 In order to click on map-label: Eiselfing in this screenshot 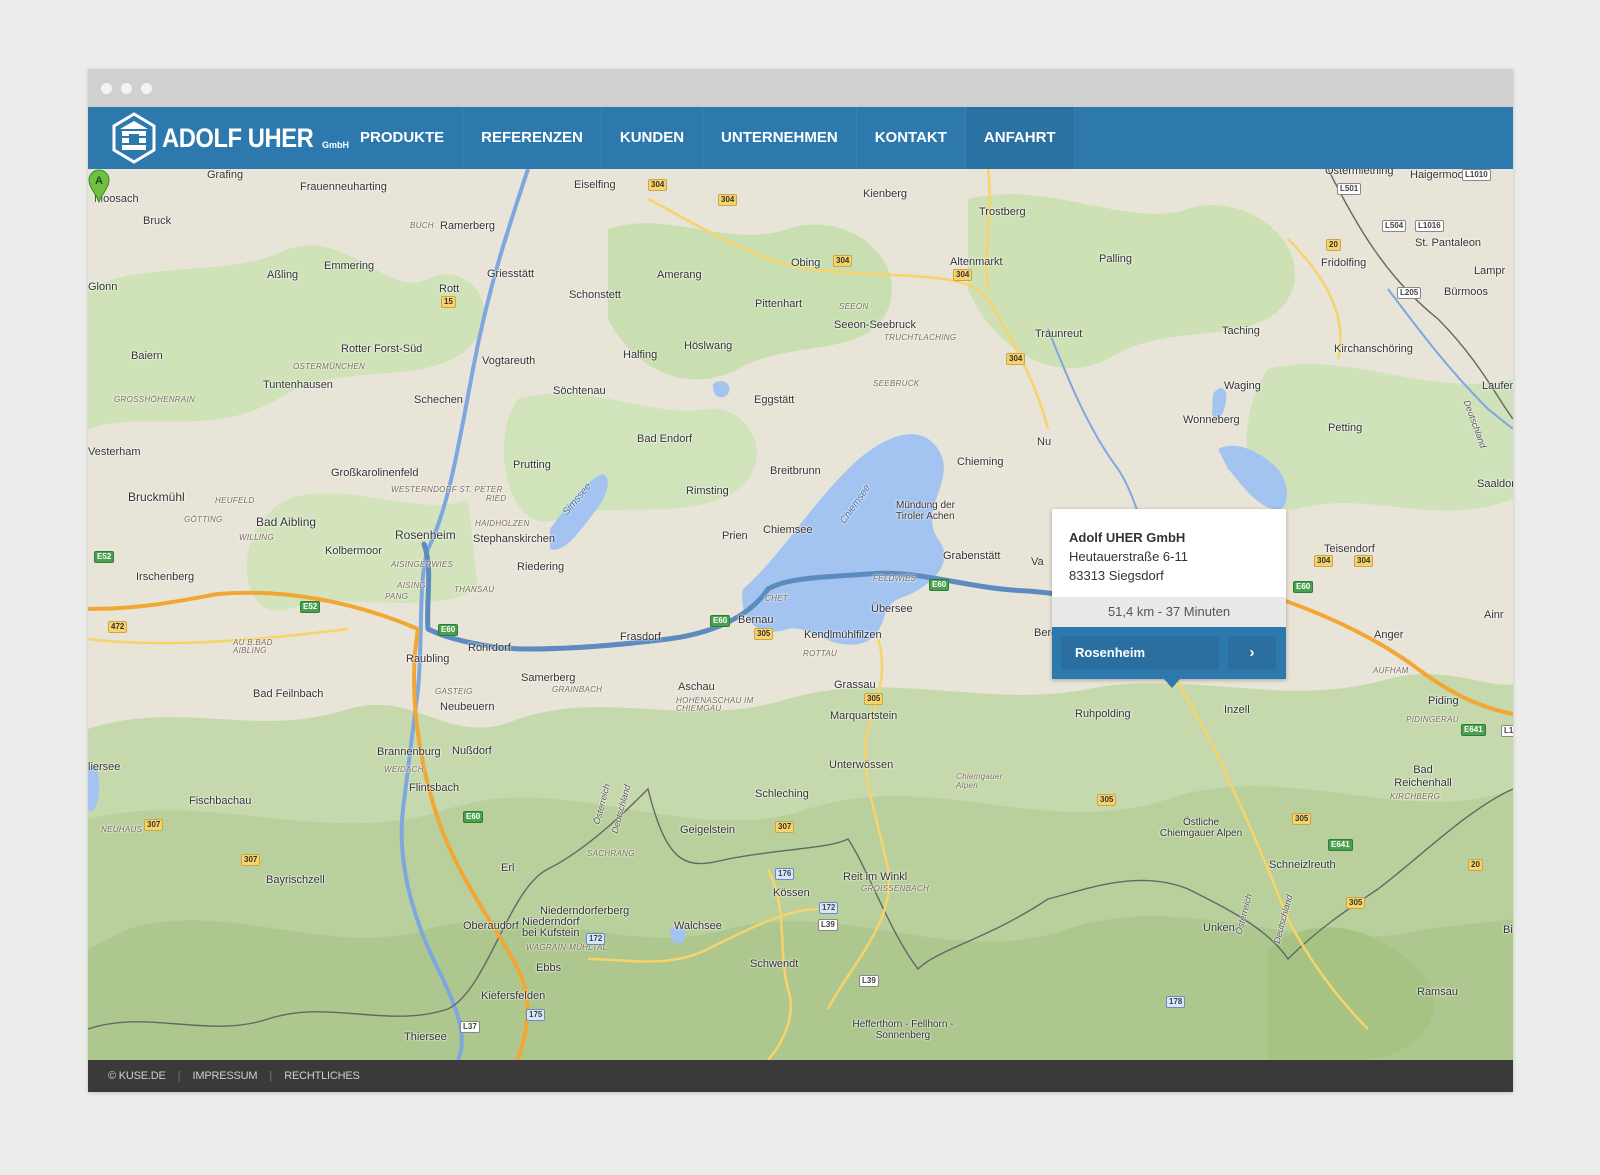, I will do `click(595, 185)`.